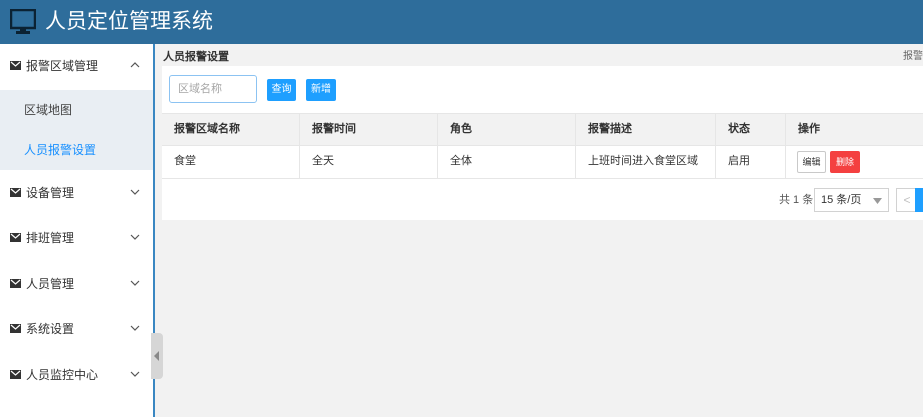  Describe the element at coordinates (645, 162) in the screenshot. I see `description-cell: 上班时间进入食堂区域` at that location.